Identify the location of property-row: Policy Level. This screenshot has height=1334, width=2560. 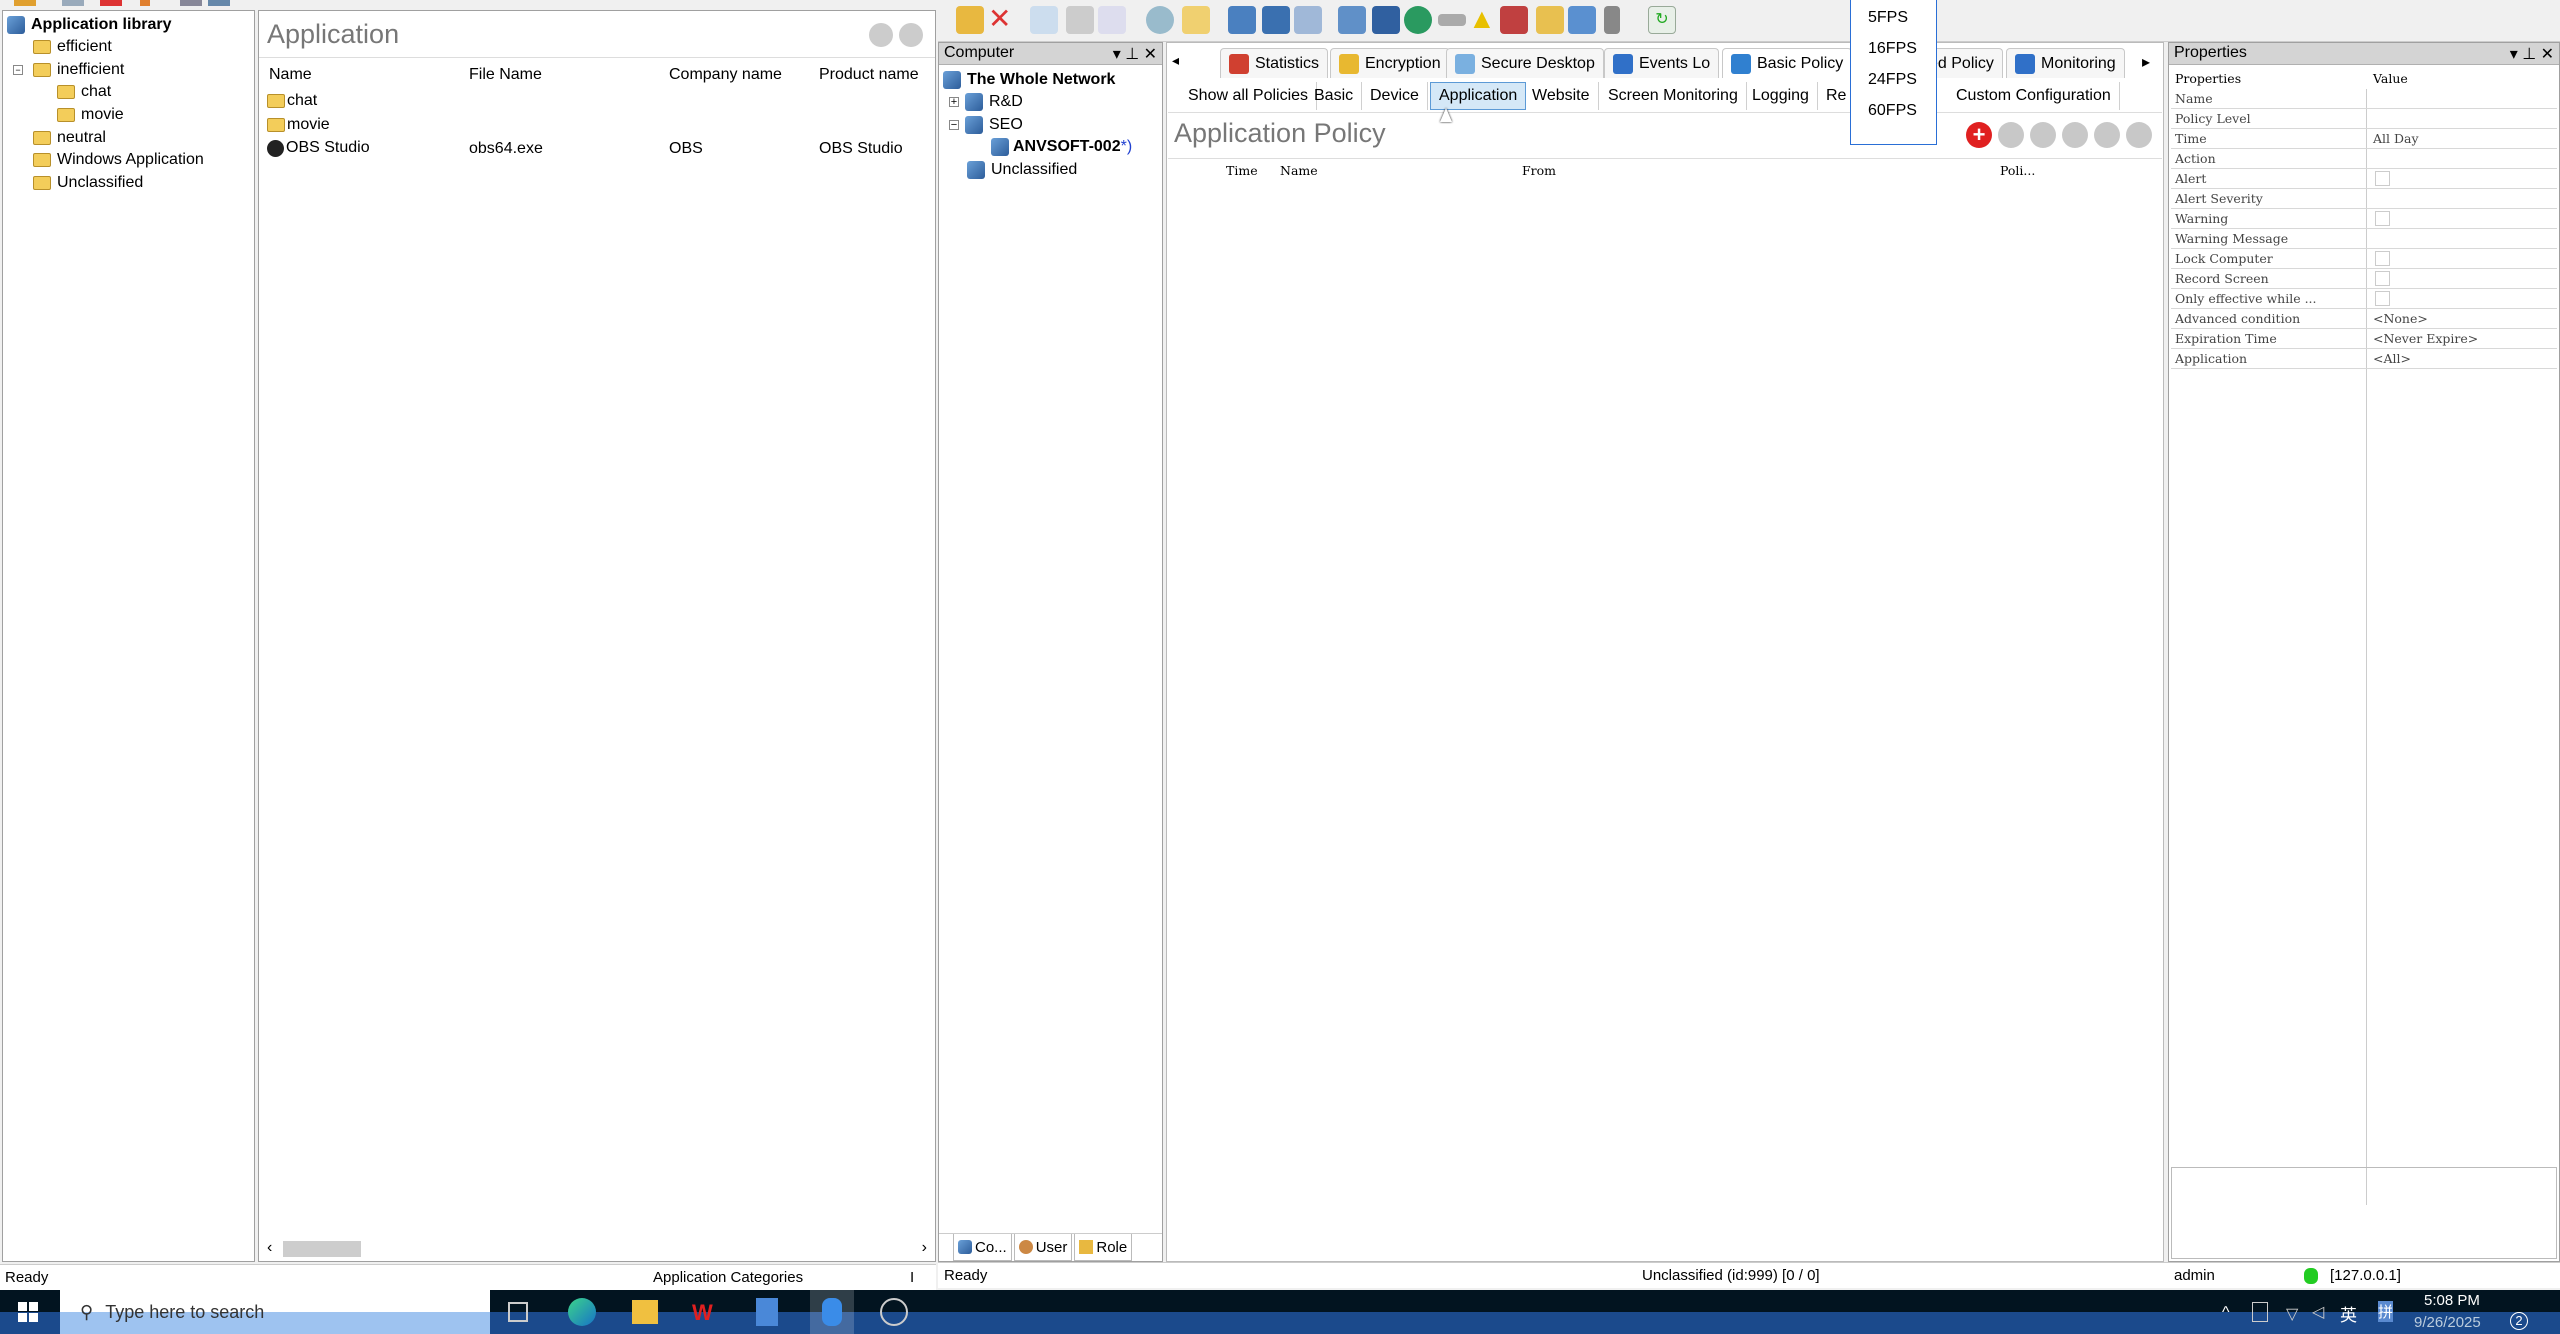
(2364, 119).